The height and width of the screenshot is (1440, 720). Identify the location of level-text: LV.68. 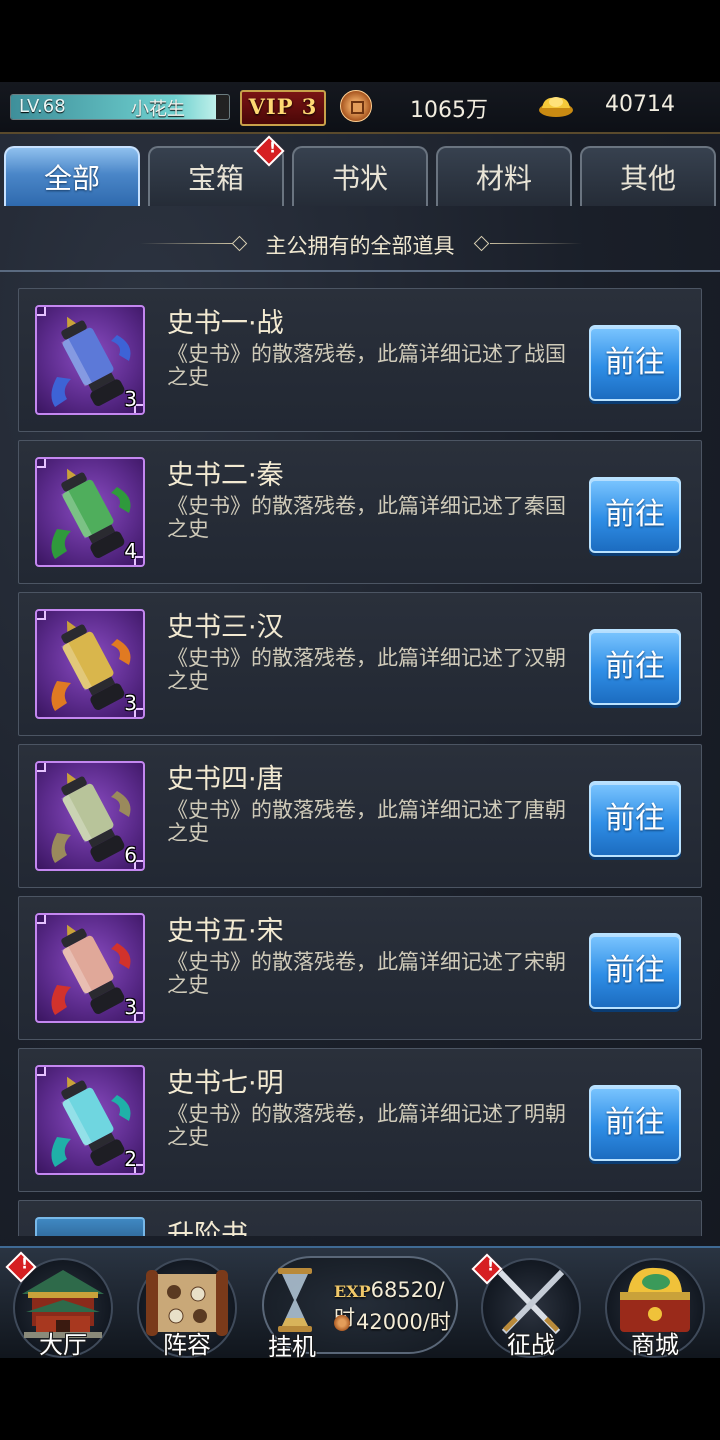
(42, 106).